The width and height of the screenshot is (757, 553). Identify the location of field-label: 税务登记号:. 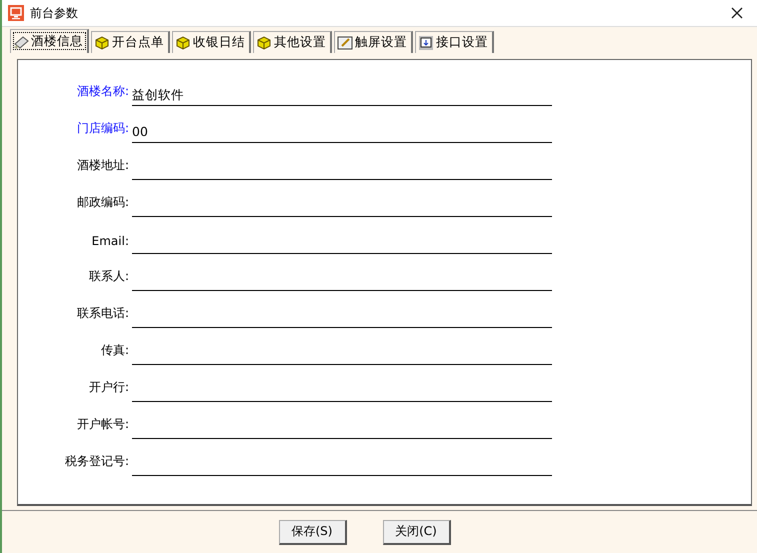
(96, 461).